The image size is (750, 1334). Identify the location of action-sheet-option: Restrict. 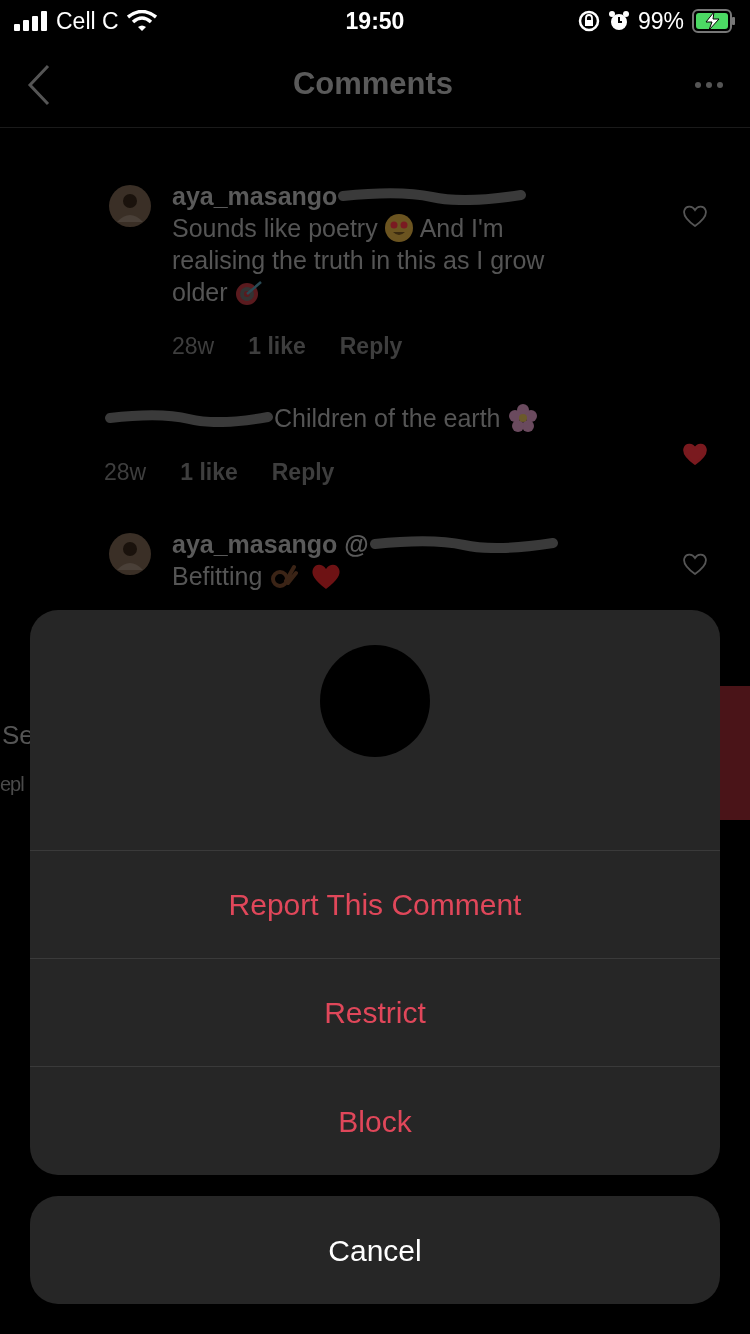
(375, 1013).